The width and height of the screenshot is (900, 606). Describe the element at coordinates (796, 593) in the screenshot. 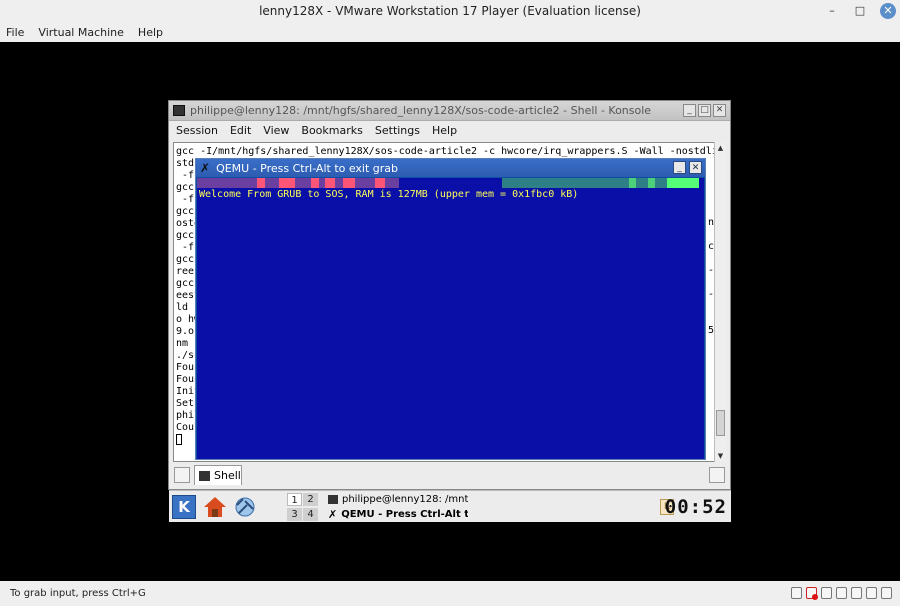

I see `hard-disk-icon` at that location.